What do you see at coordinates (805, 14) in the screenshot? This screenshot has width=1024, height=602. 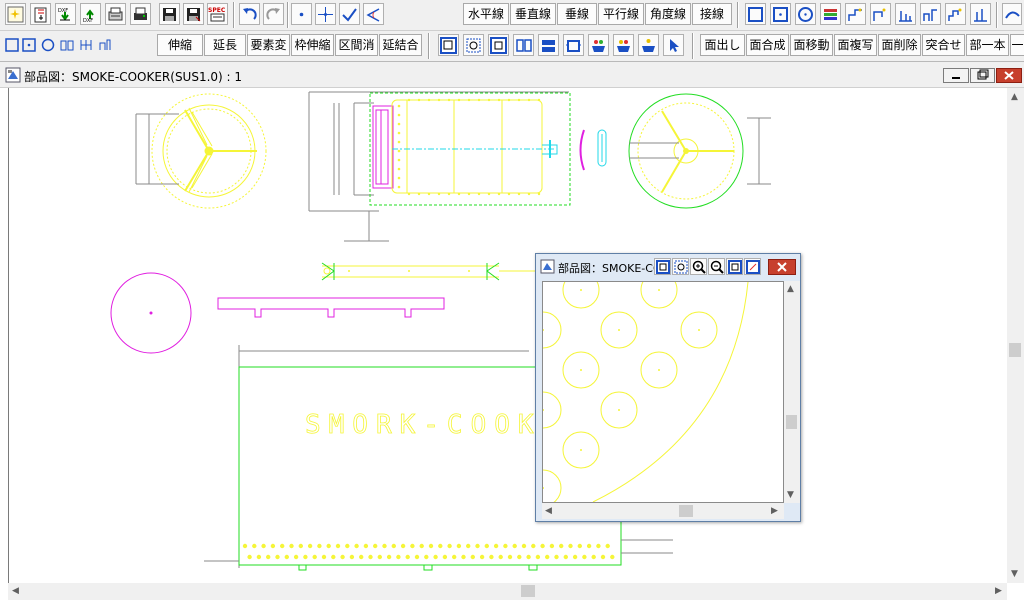 I see `circle-icon` at bounding box center [805, 14].